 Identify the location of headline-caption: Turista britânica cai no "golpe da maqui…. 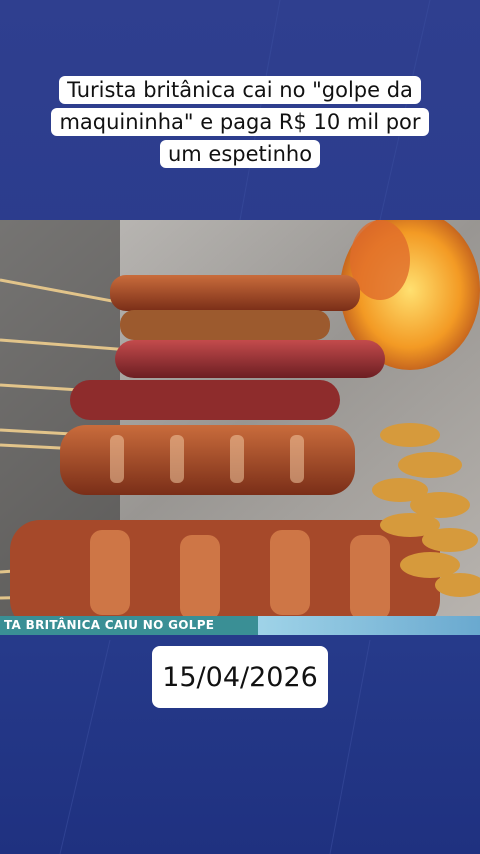
(240, 122).